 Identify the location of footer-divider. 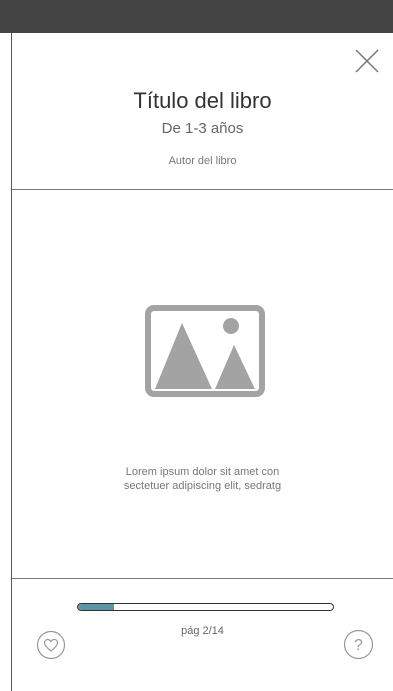
(202, 578).